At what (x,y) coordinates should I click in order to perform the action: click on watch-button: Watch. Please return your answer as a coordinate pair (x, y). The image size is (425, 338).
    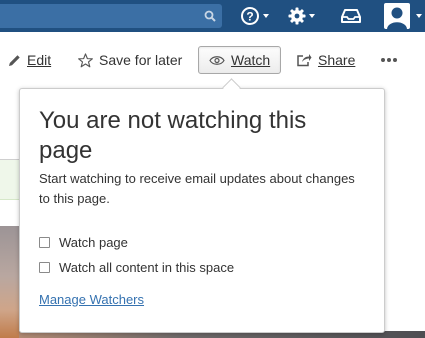
    Looking at the image, I should click on (240, 60).